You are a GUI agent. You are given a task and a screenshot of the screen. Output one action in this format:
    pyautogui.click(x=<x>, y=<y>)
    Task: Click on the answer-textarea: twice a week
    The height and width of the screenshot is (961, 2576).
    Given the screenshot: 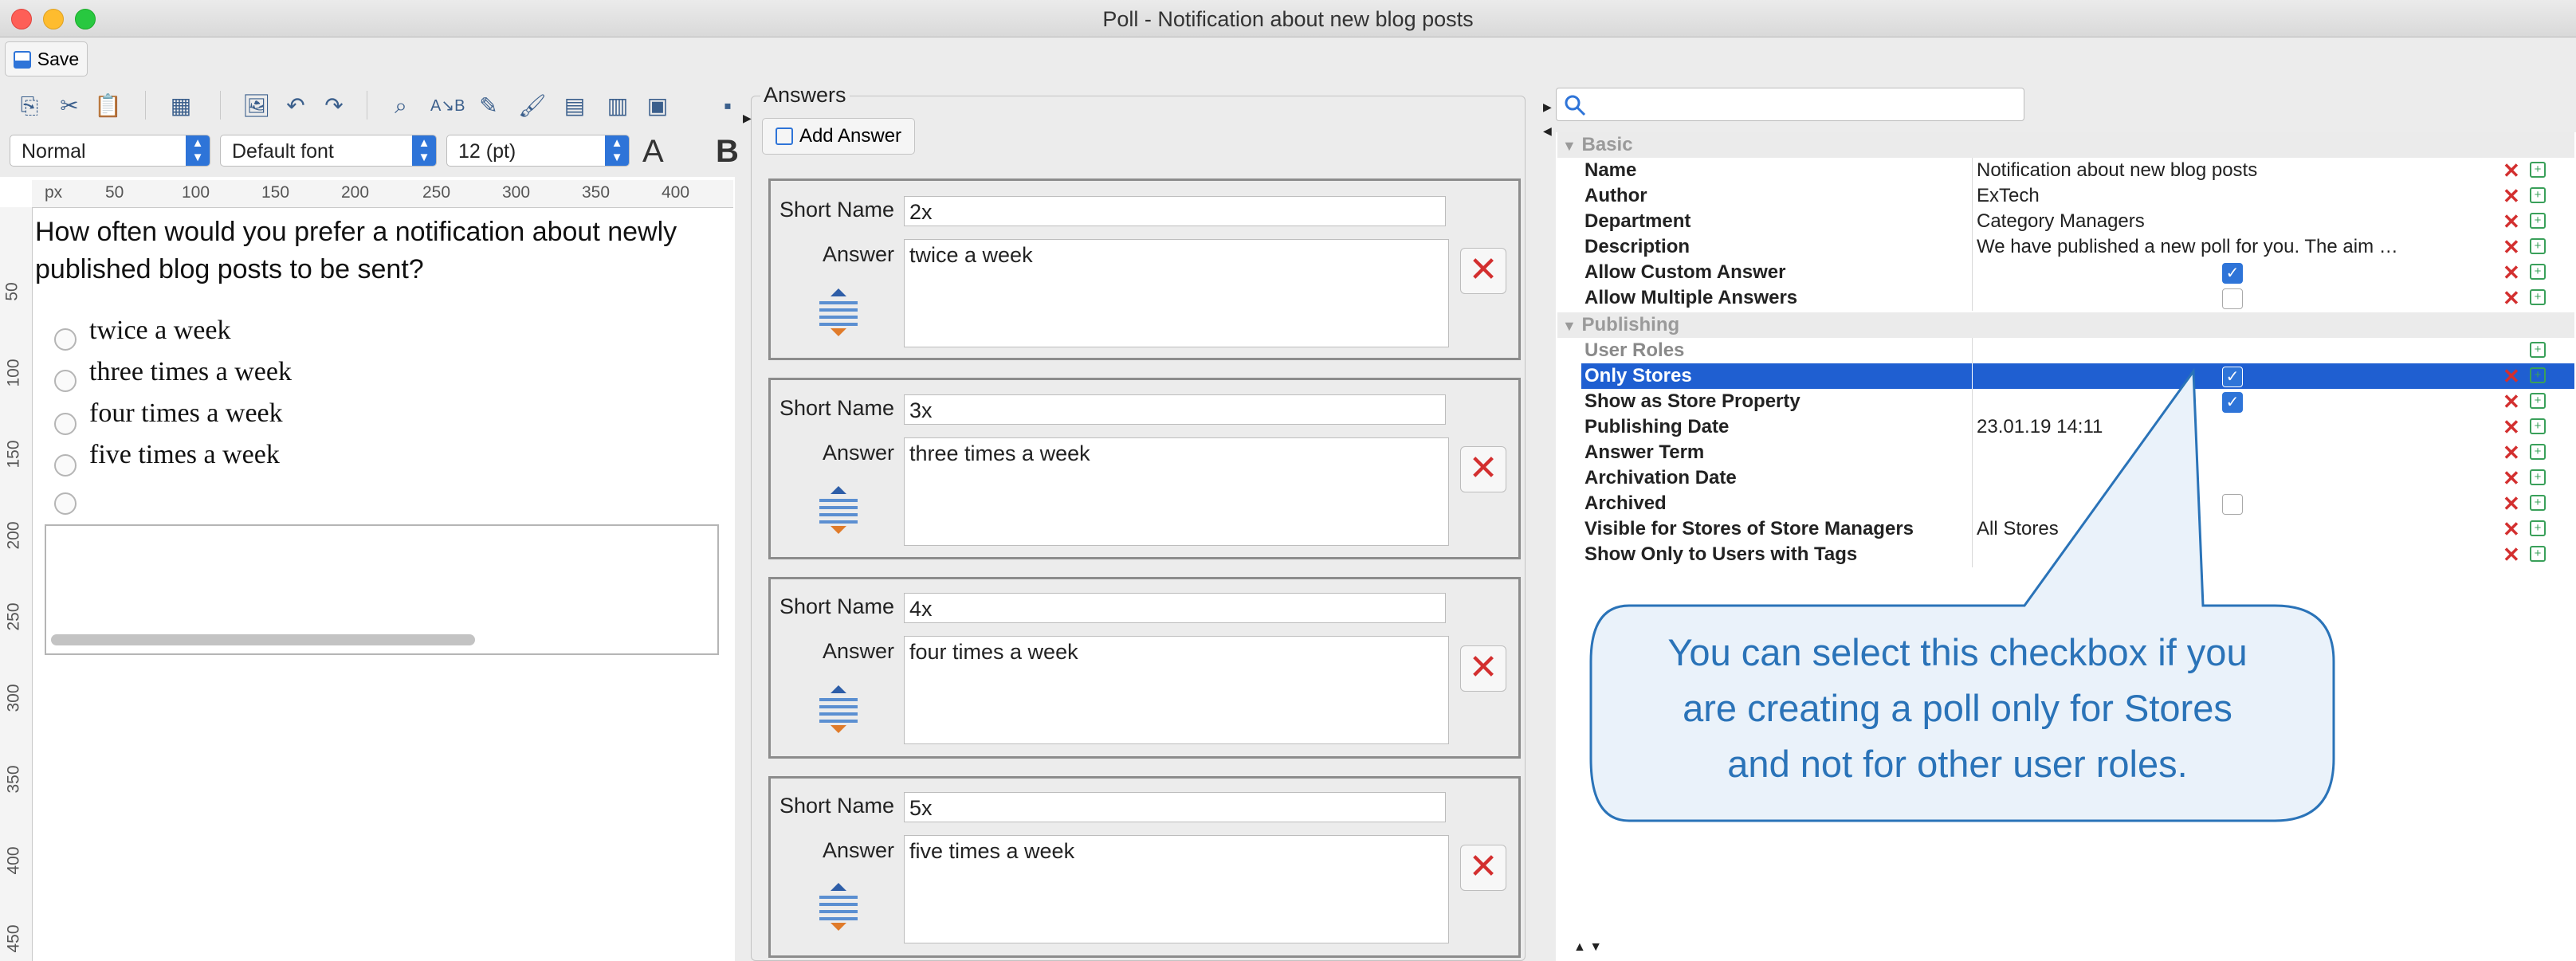 What is the action you would take?
    pyautogui.click(x=1176, y=293)
    